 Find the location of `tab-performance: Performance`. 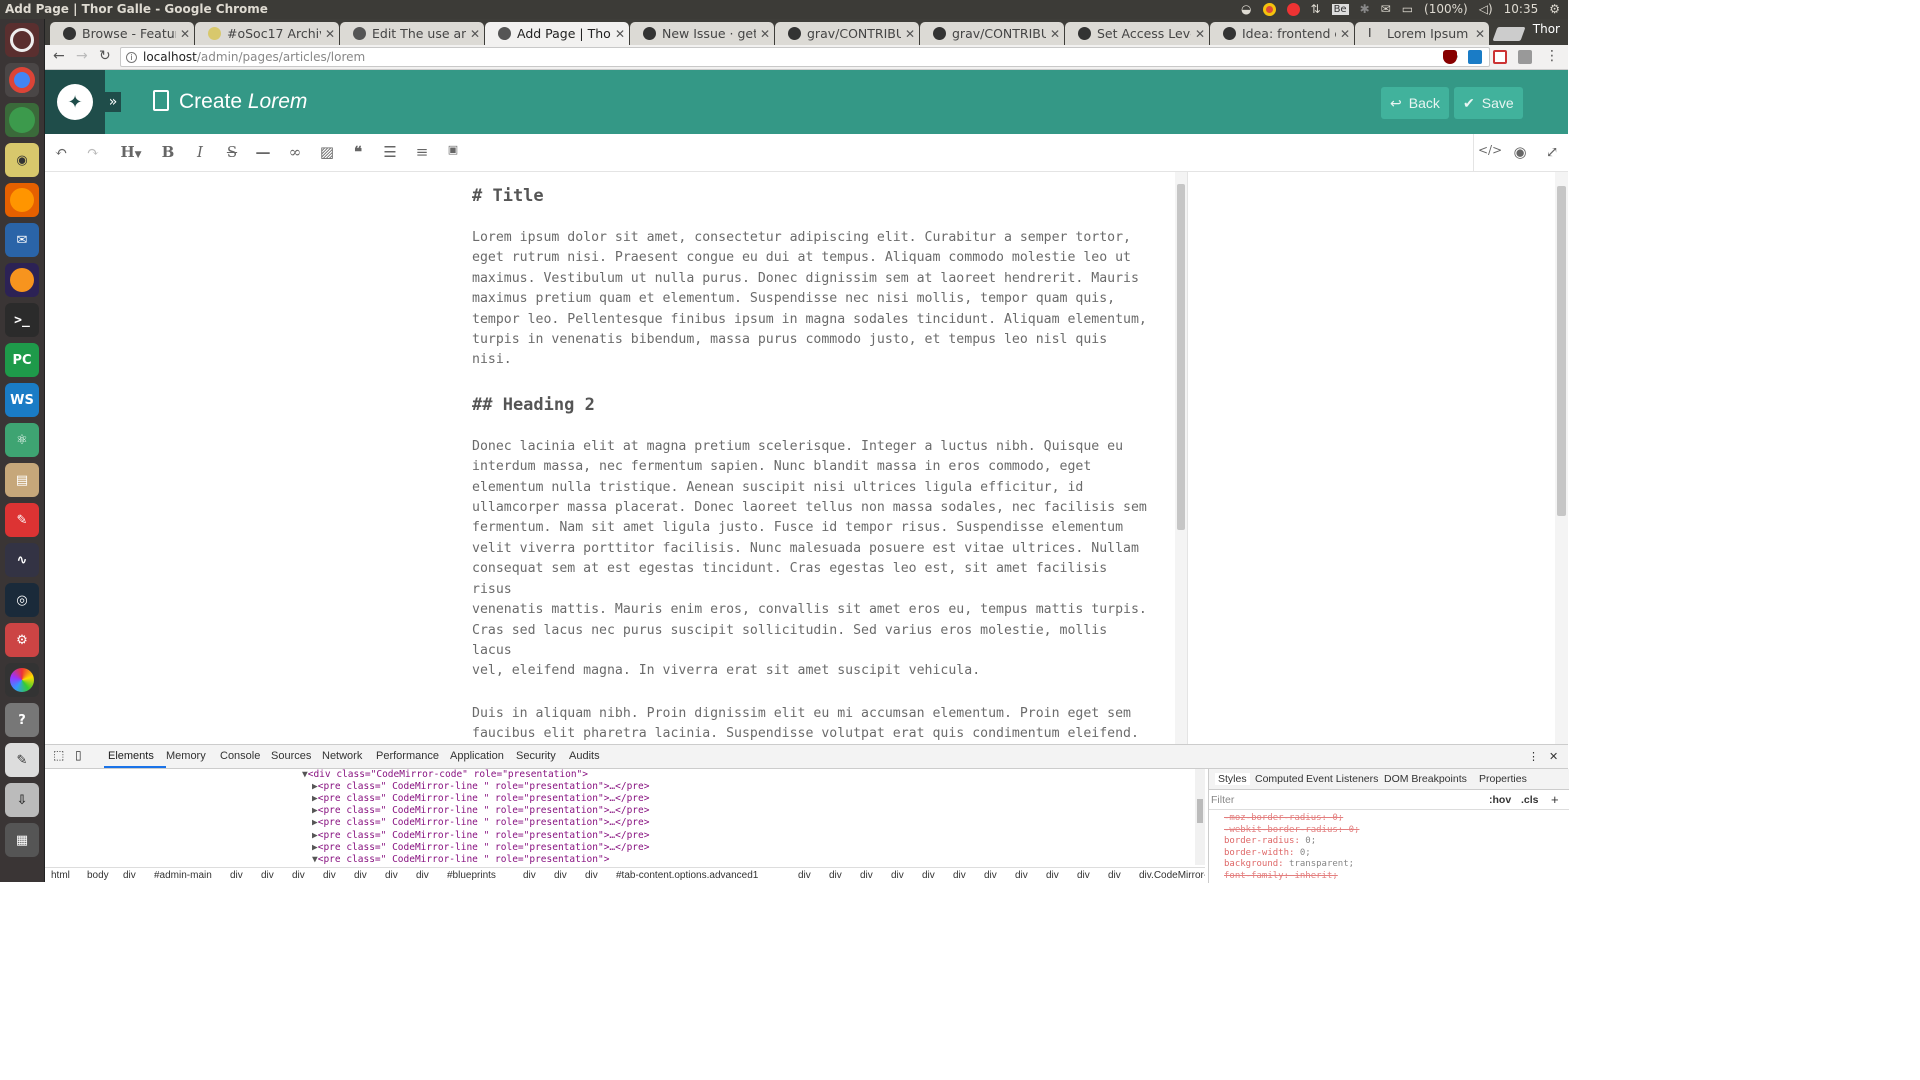

tab-performance: Performance is located at coordinates (407, 756).